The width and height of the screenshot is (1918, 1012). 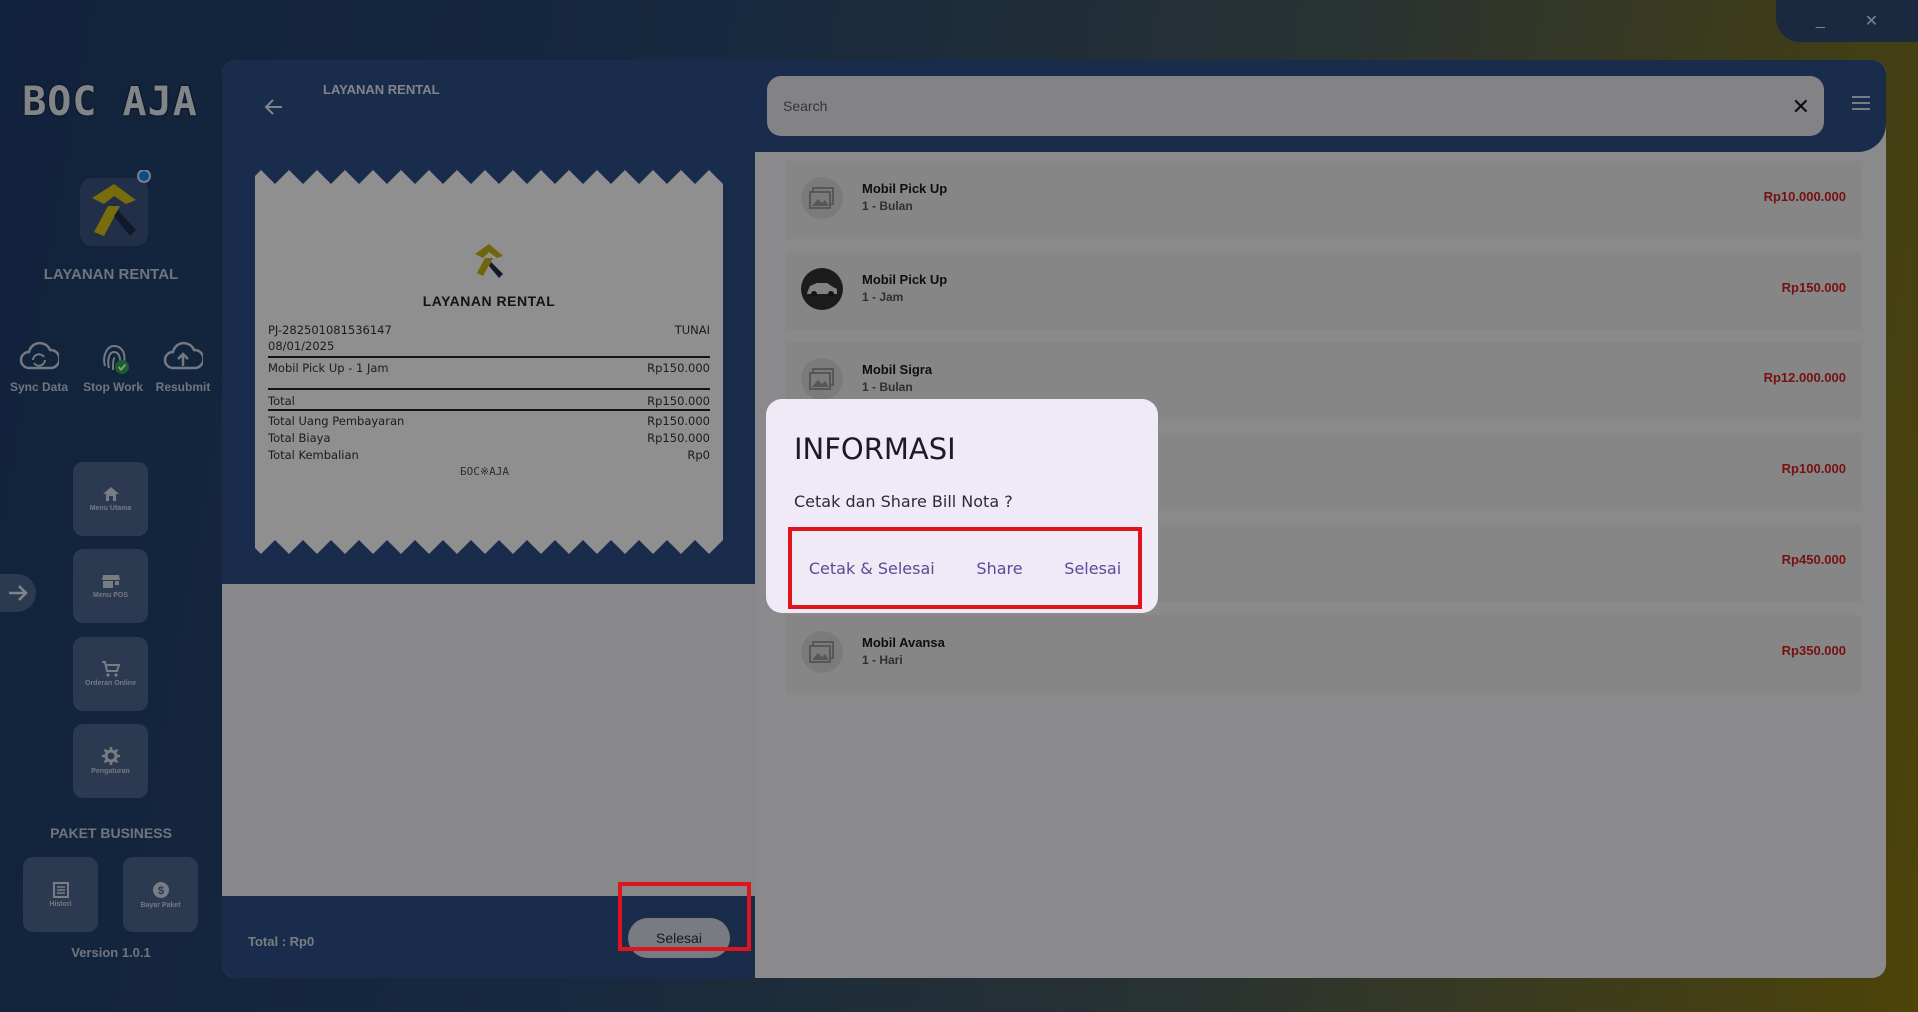 What do you see at coordinates (903, 501) in the screenshot?
I see `dialog-message: Cetak dan Share Bill Nota ?` at bounding box center [903, 501].